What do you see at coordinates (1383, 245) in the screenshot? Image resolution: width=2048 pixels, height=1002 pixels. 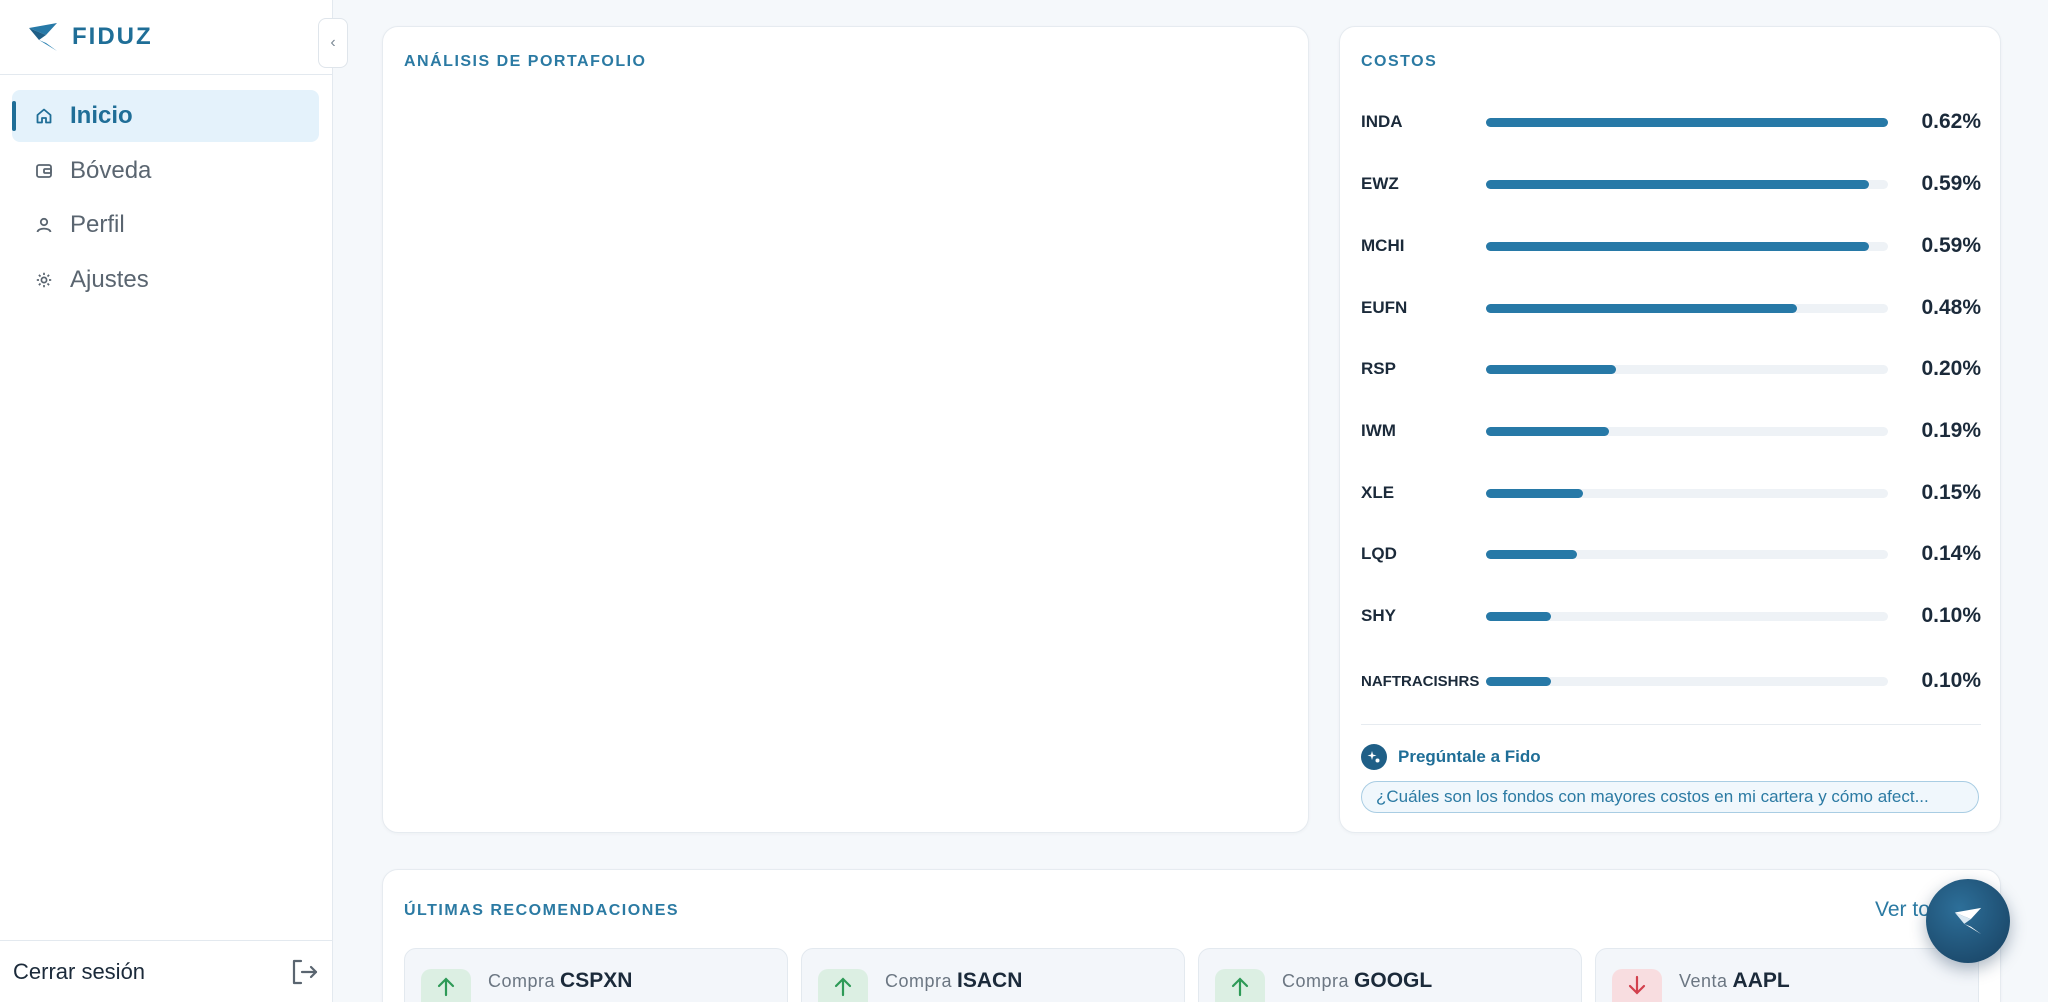 I see `cost-ticker: MCHI` at bounding box center [1383, 245].